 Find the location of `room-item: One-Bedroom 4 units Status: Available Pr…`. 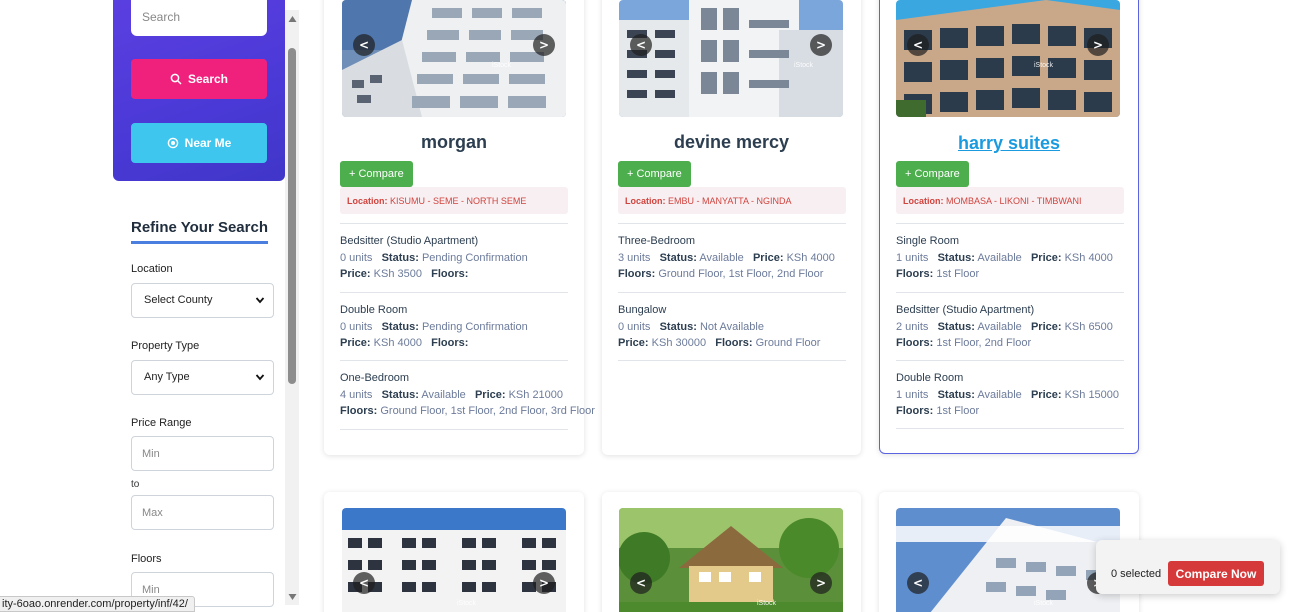

room-item: One-Bedroom 4 units Status: Available Pr… is located at coordinates (467, 395).